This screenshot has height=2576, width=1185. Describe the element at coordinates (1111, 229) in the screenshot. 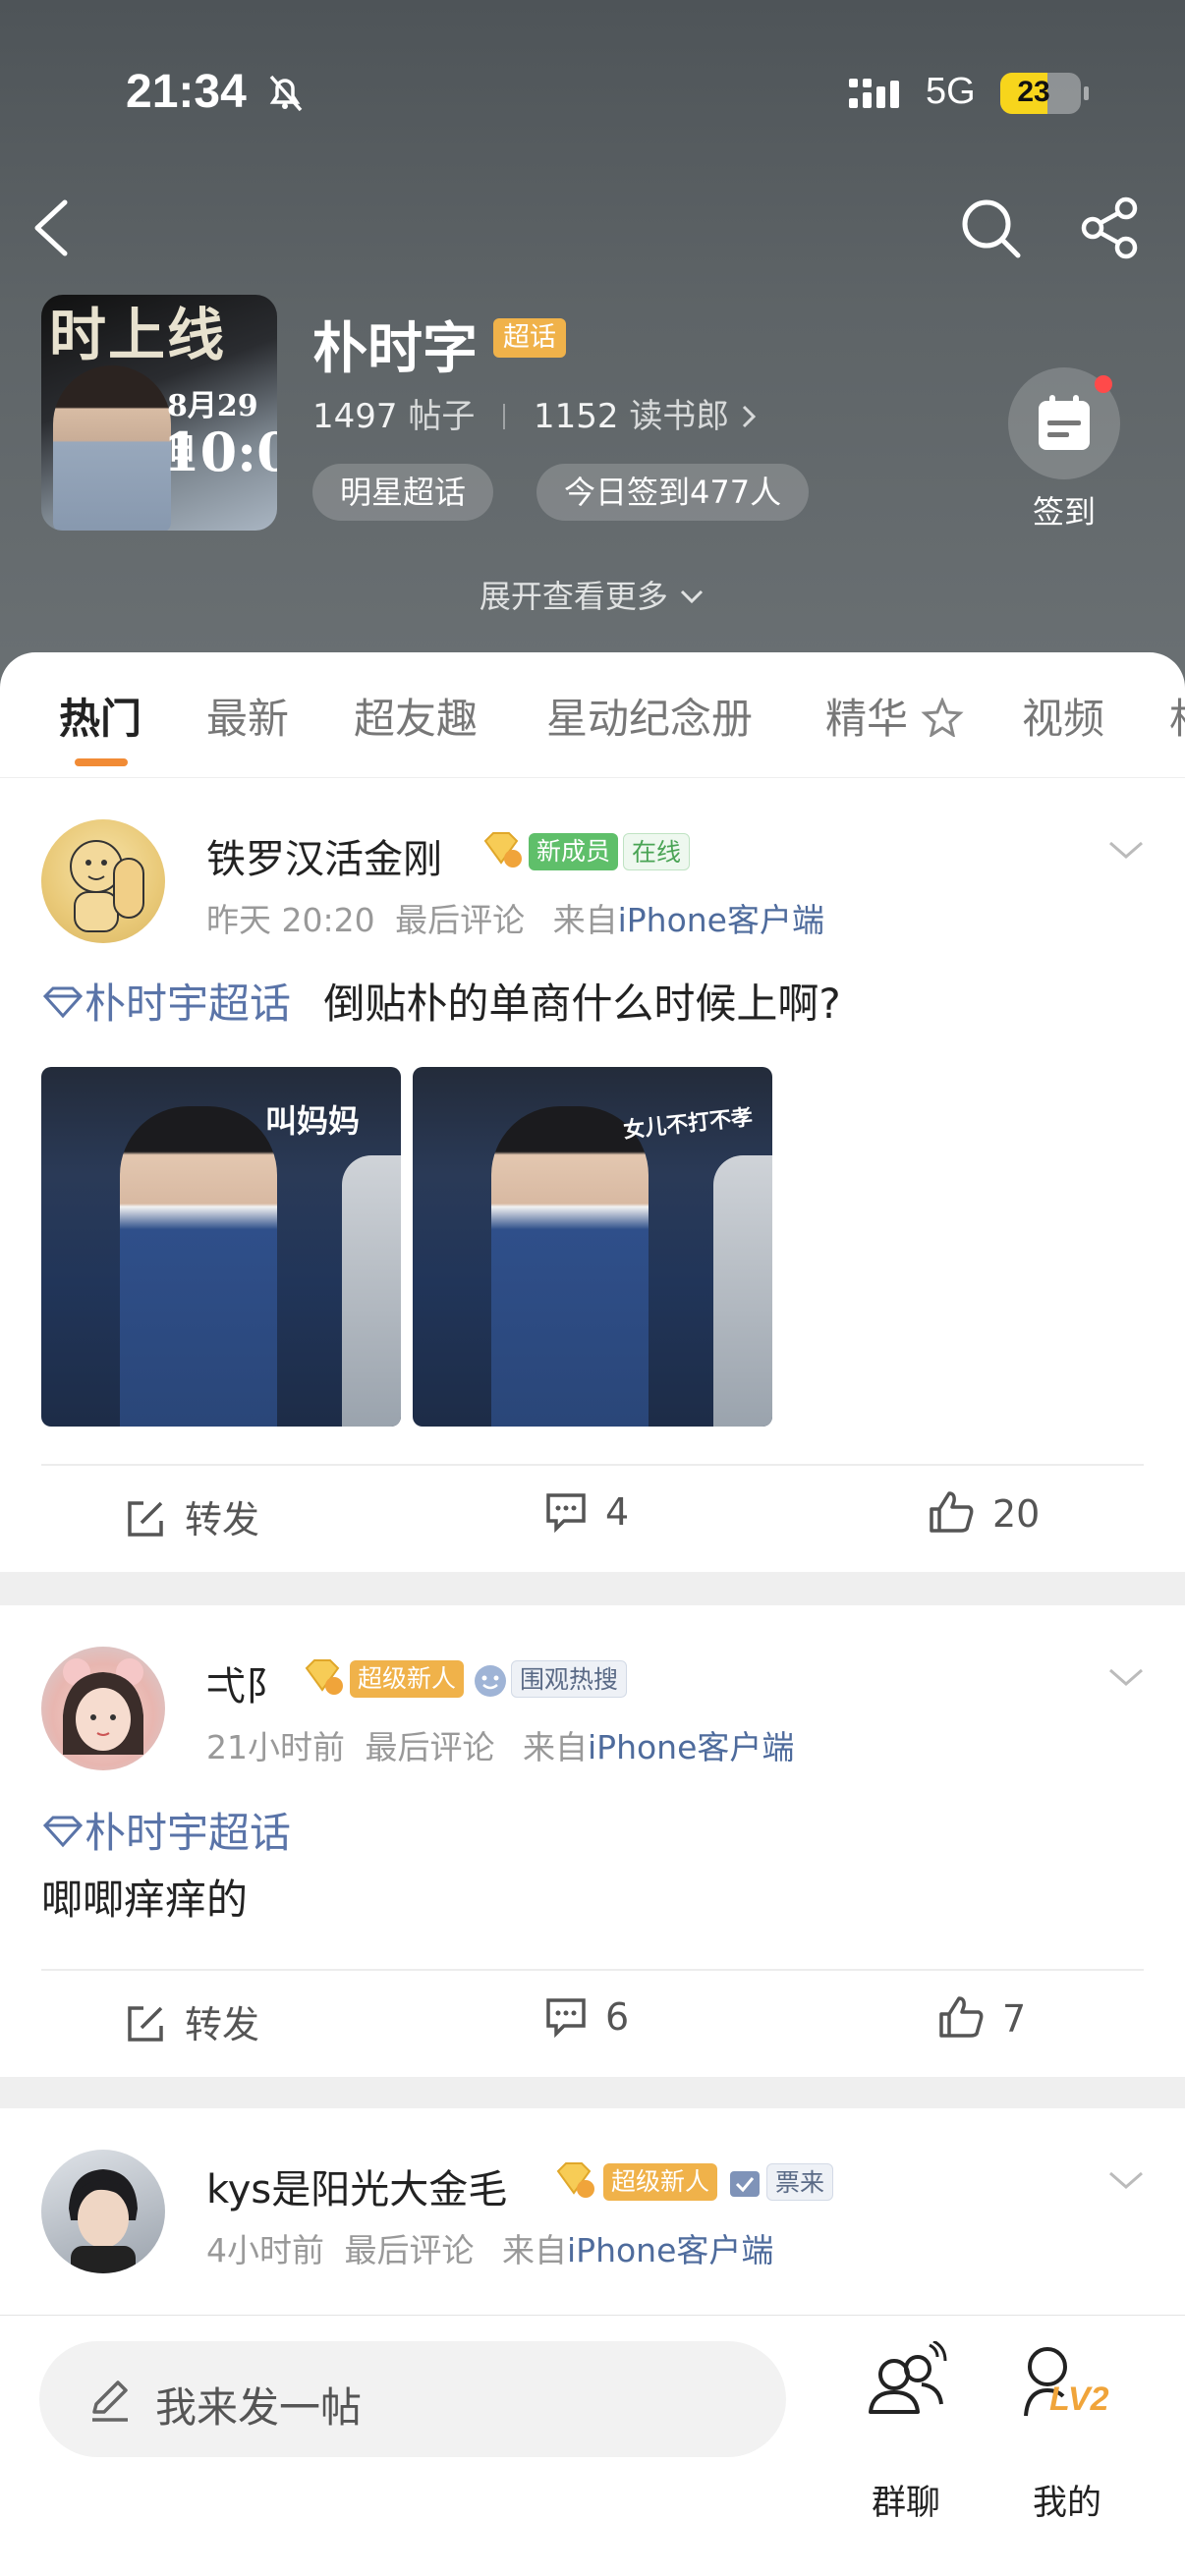

I see `share-icon` at that location.